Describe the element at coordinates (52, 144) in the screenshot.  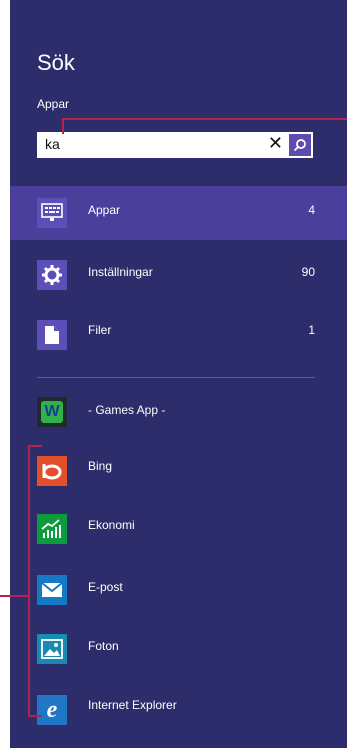
I see `search-query-text: ka` at that location.